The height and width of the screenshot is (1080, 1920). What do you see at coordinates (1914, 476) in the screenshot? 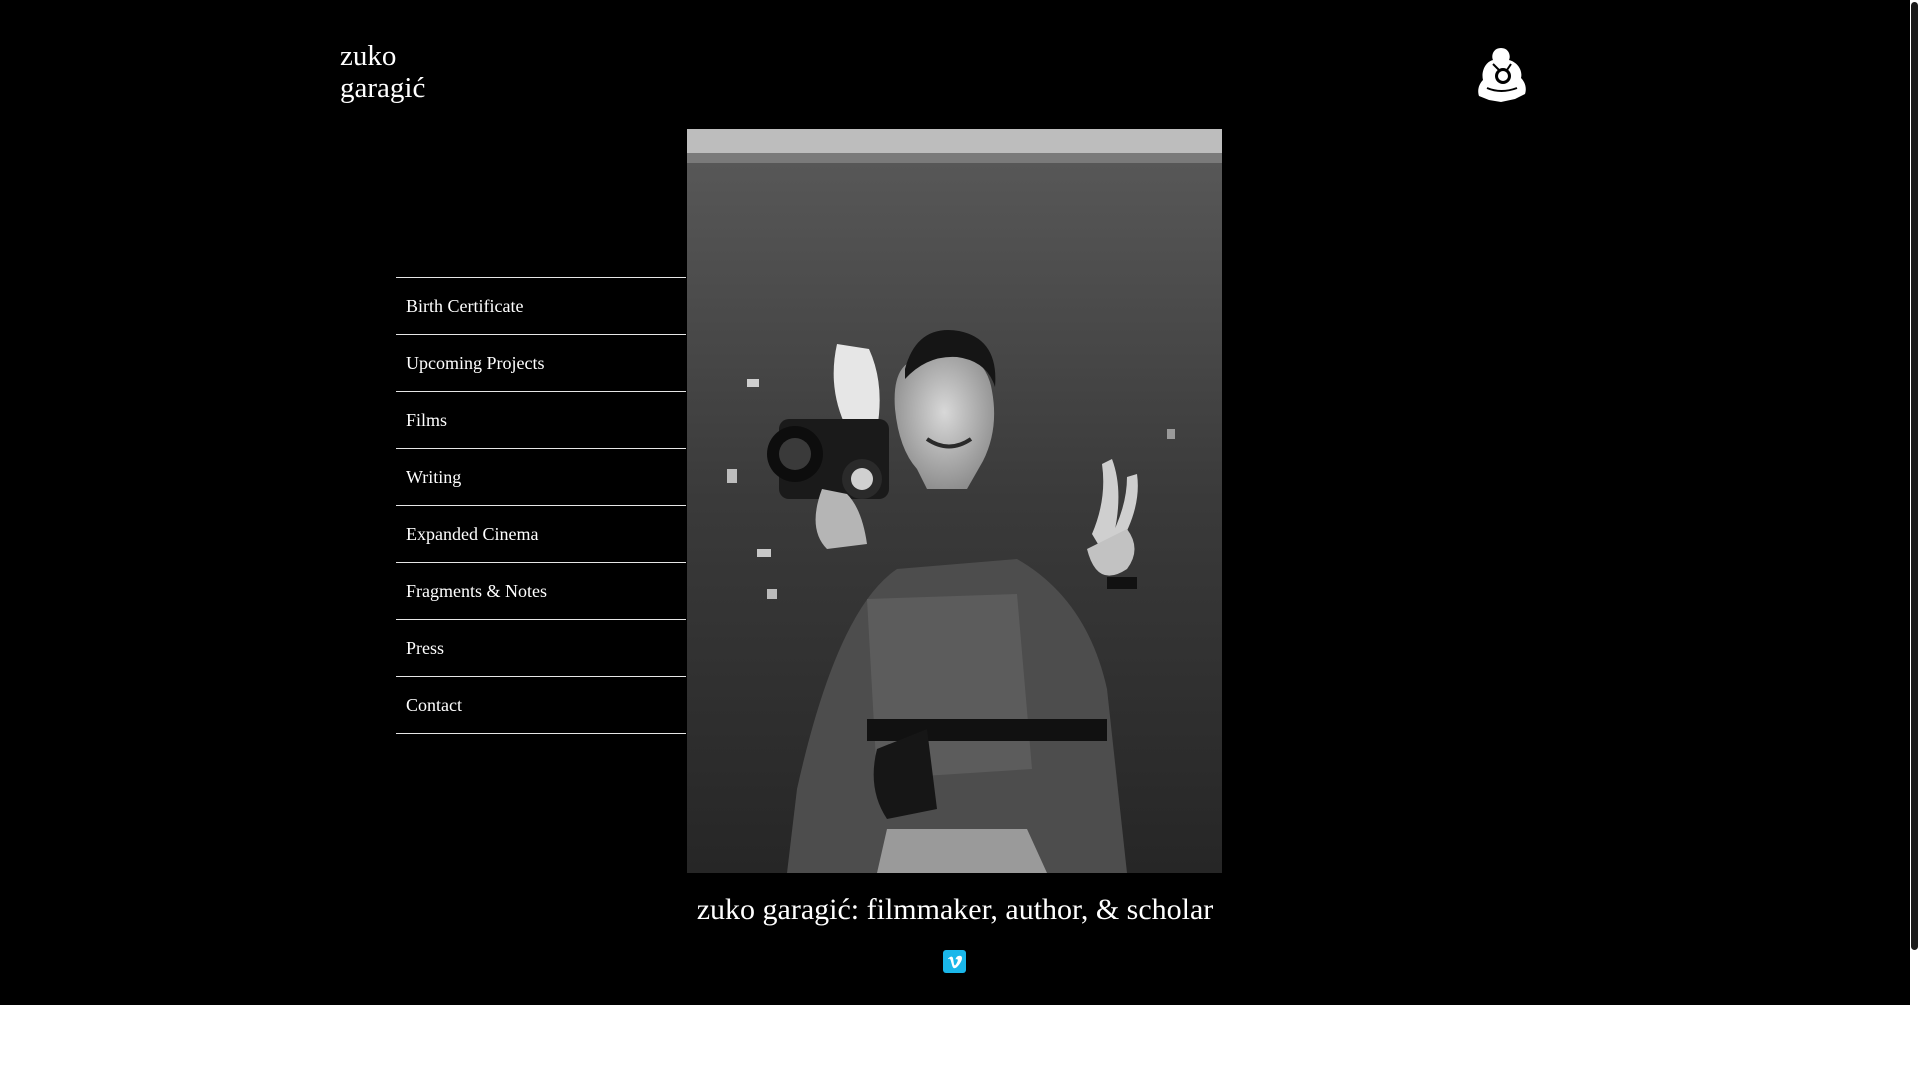
I see `scrollbar-thumb` at bounding box center [1914, 476].